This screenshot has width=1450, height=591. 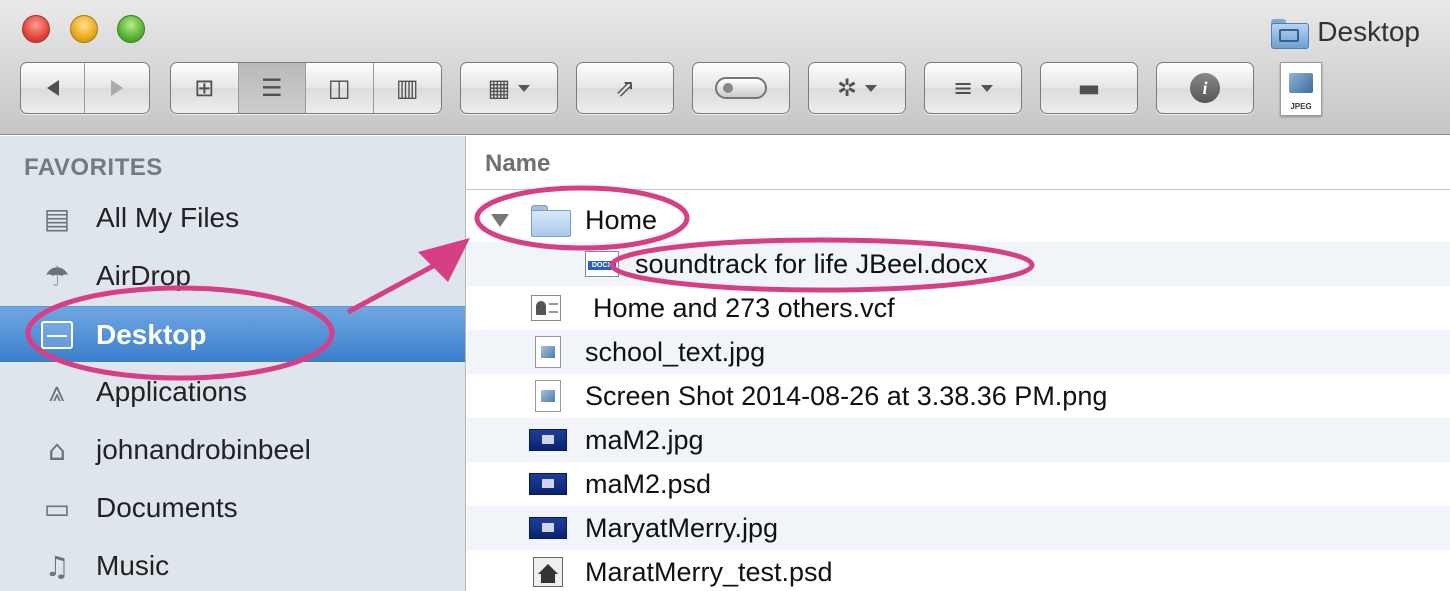 I want to click on sidebar-item-applications: ⩓ Applications, so click(x=232, y=392).